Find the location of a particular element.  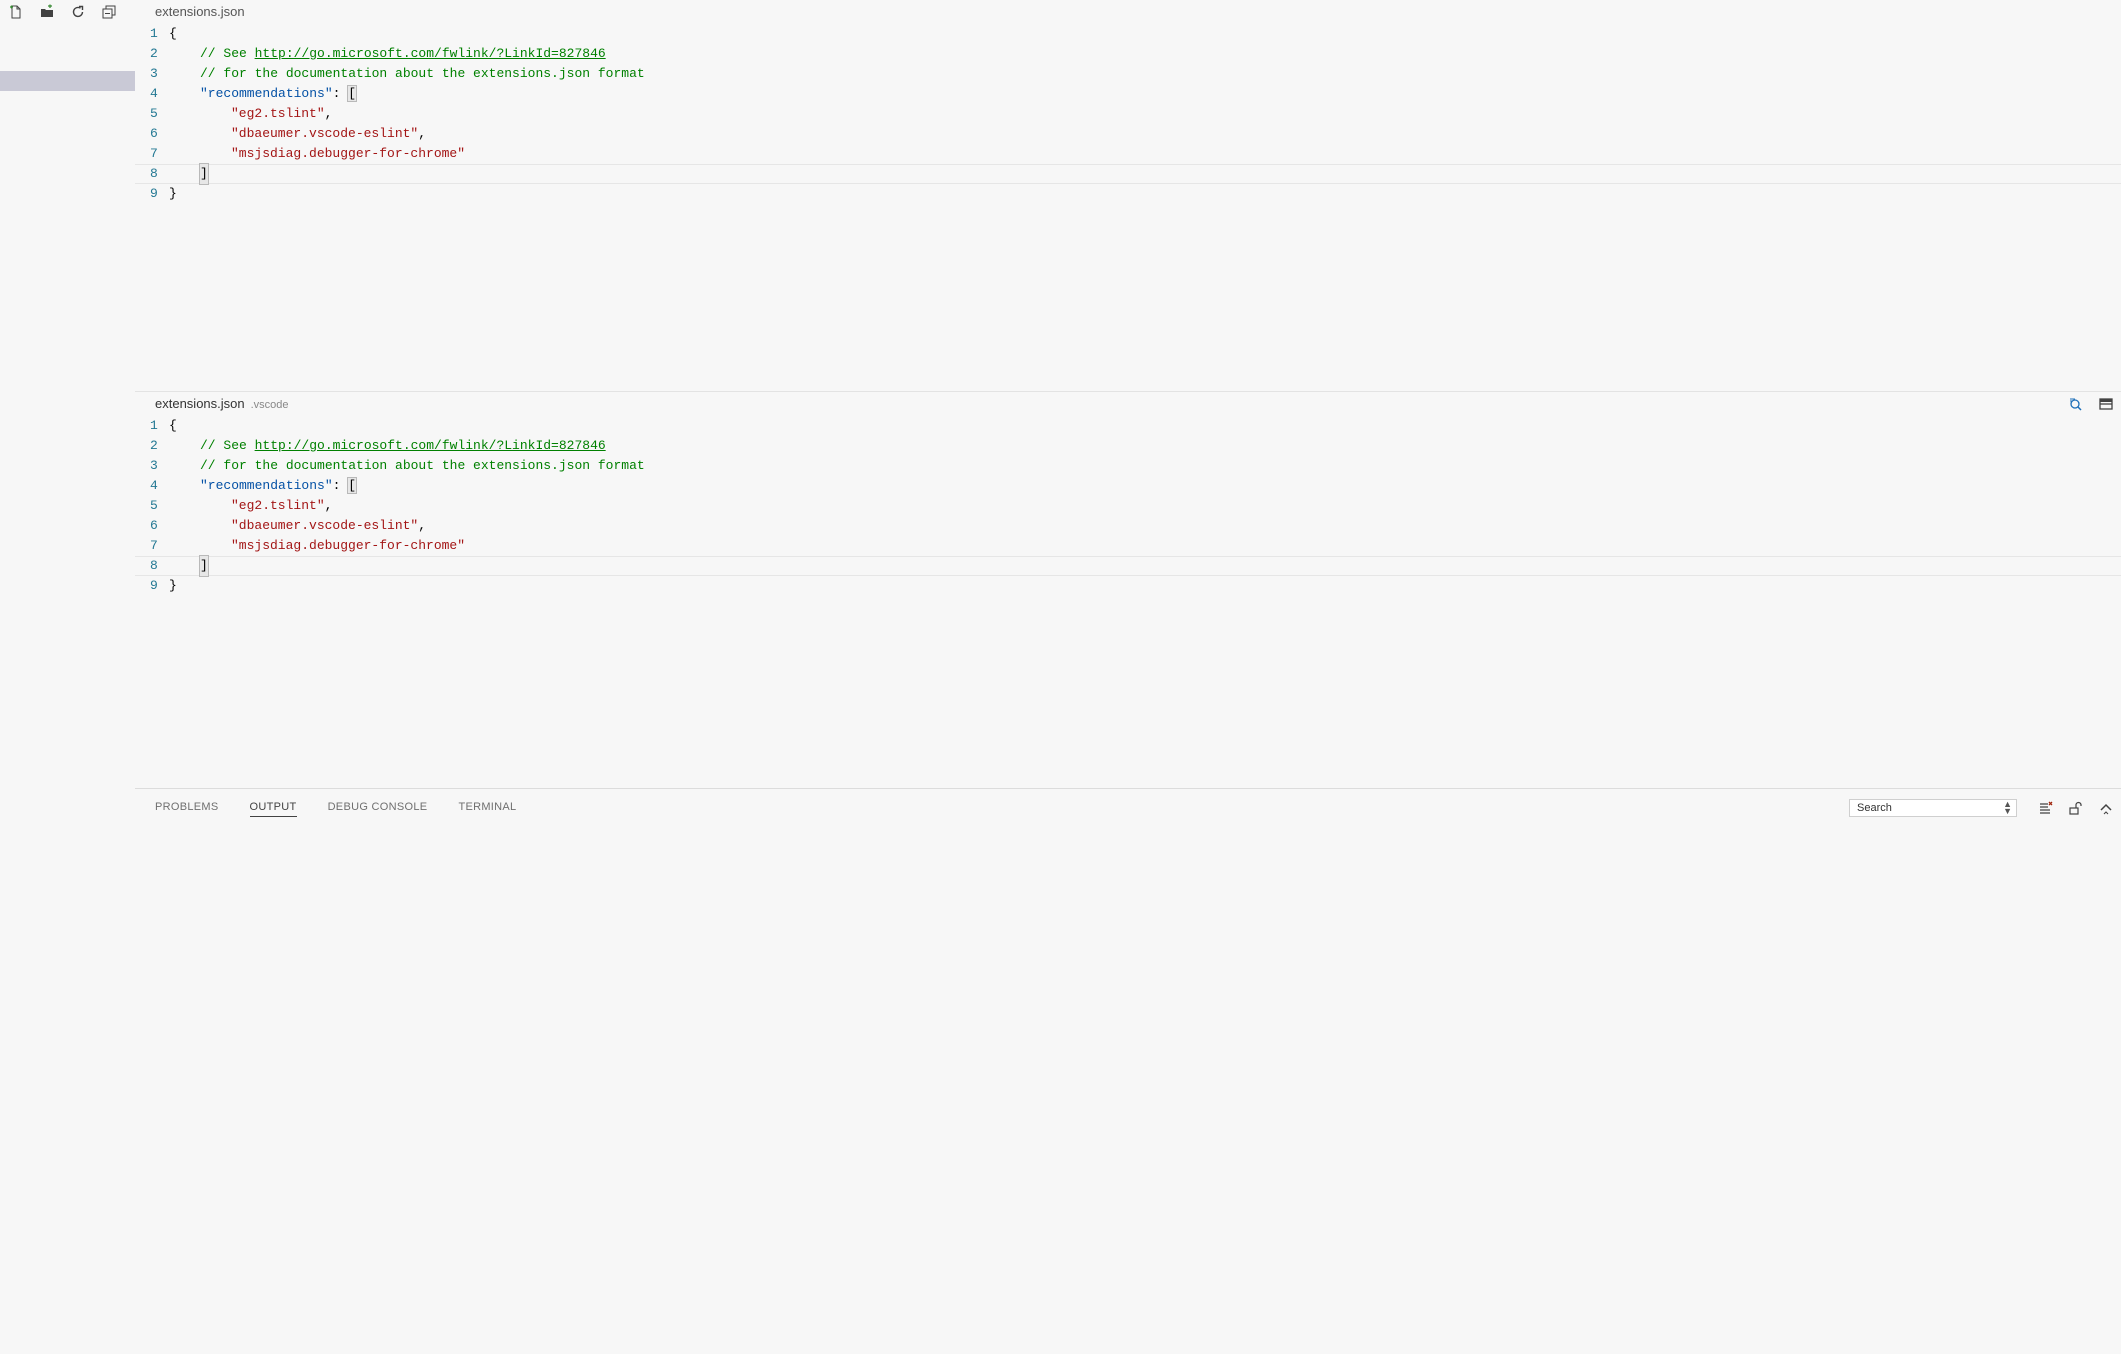

collapse-all-icon is located at coordinates (109, 12).